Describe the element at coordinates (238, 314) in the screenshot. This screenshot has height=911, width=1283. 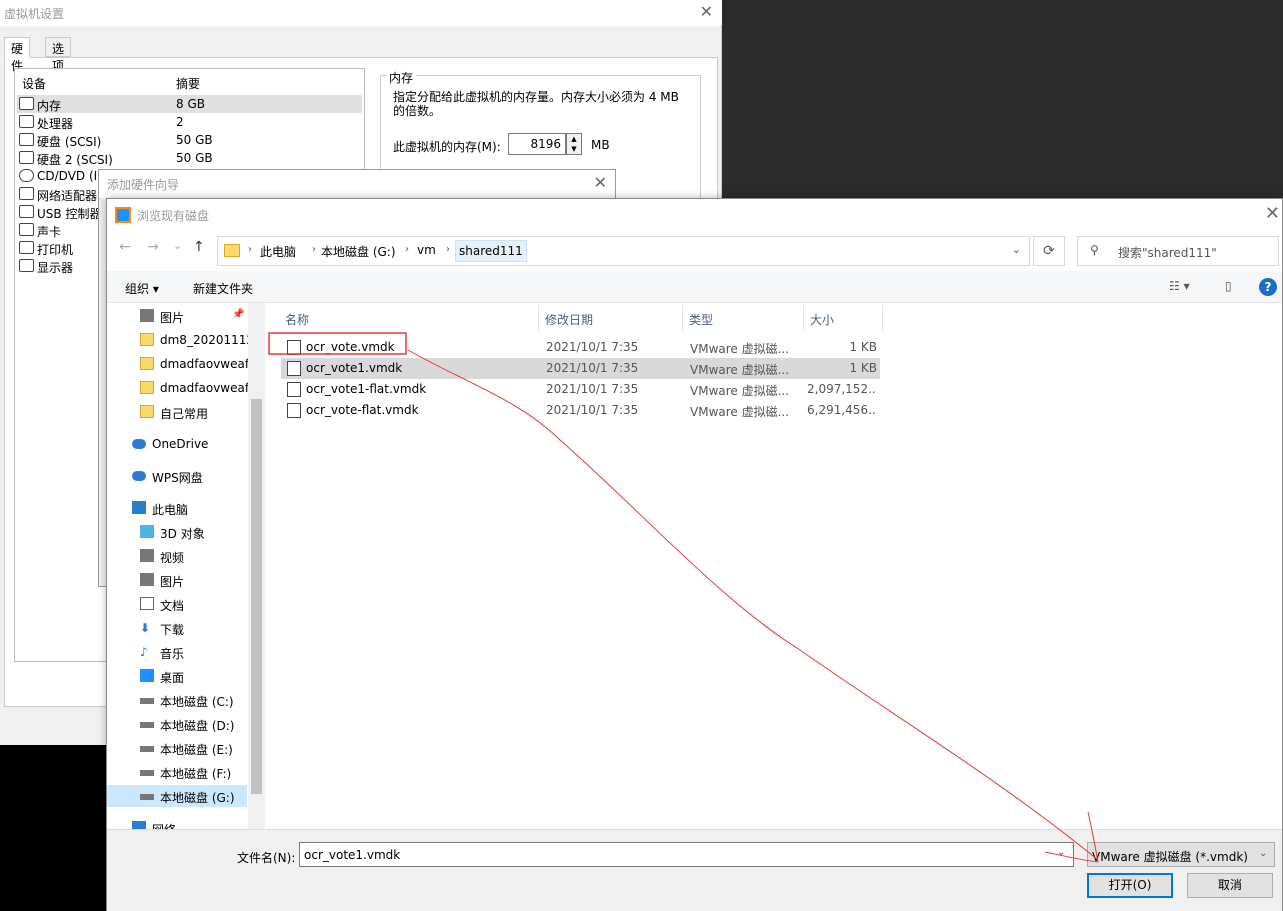
I see `pin-icon: 📌` at that location.